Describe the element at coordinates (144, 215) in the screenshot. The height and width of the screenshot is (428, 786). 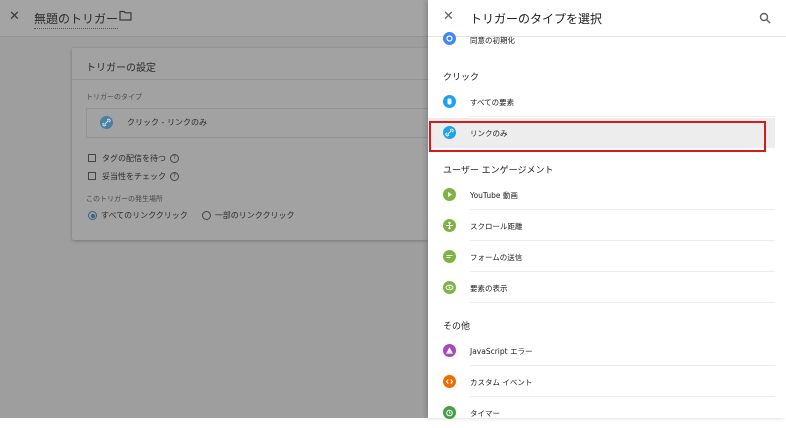
I see `all-link-clicks-label: すべてのリンククリック` at that location.